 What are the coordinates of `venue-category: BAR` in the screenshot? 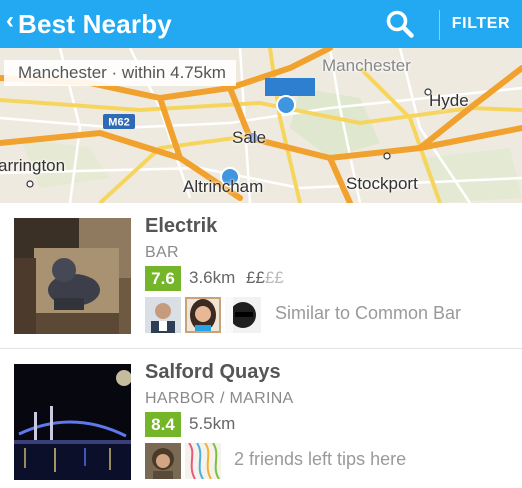 It's located at (162, 252).